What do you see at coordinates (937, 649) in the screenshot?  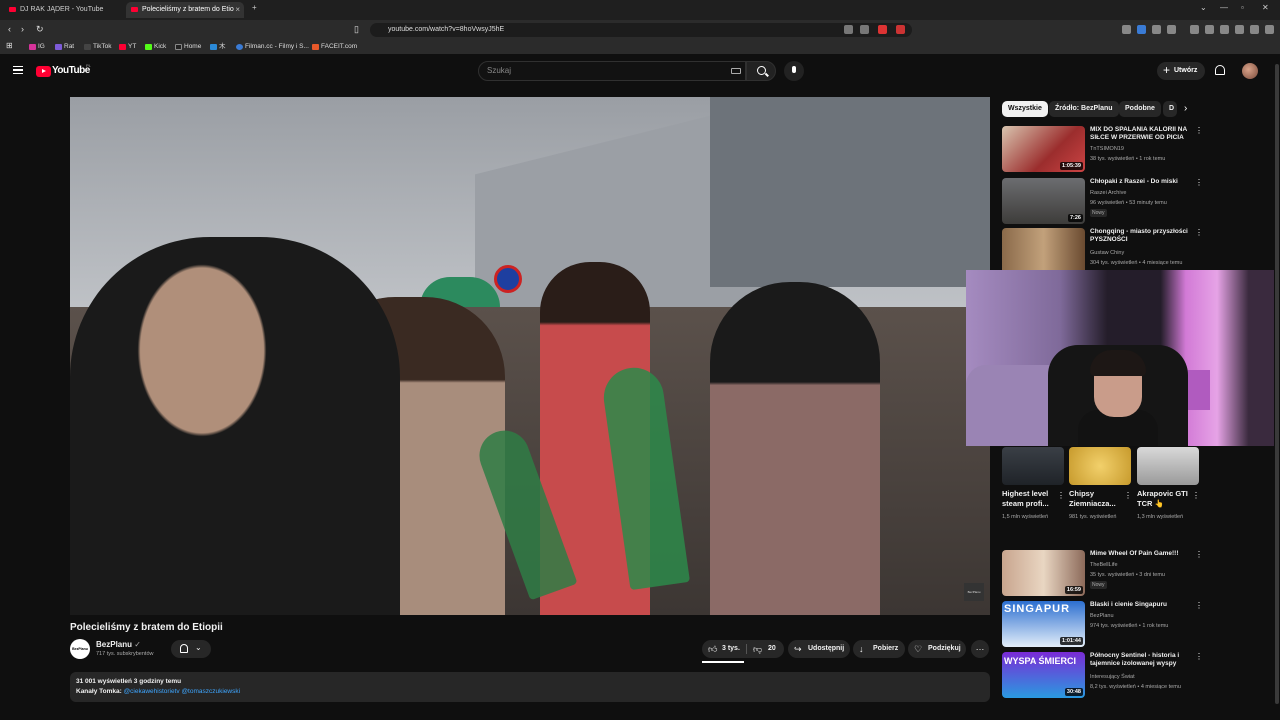 I see `thanks-button: ♡ Podziękuj` at bounding box center [937, 649].